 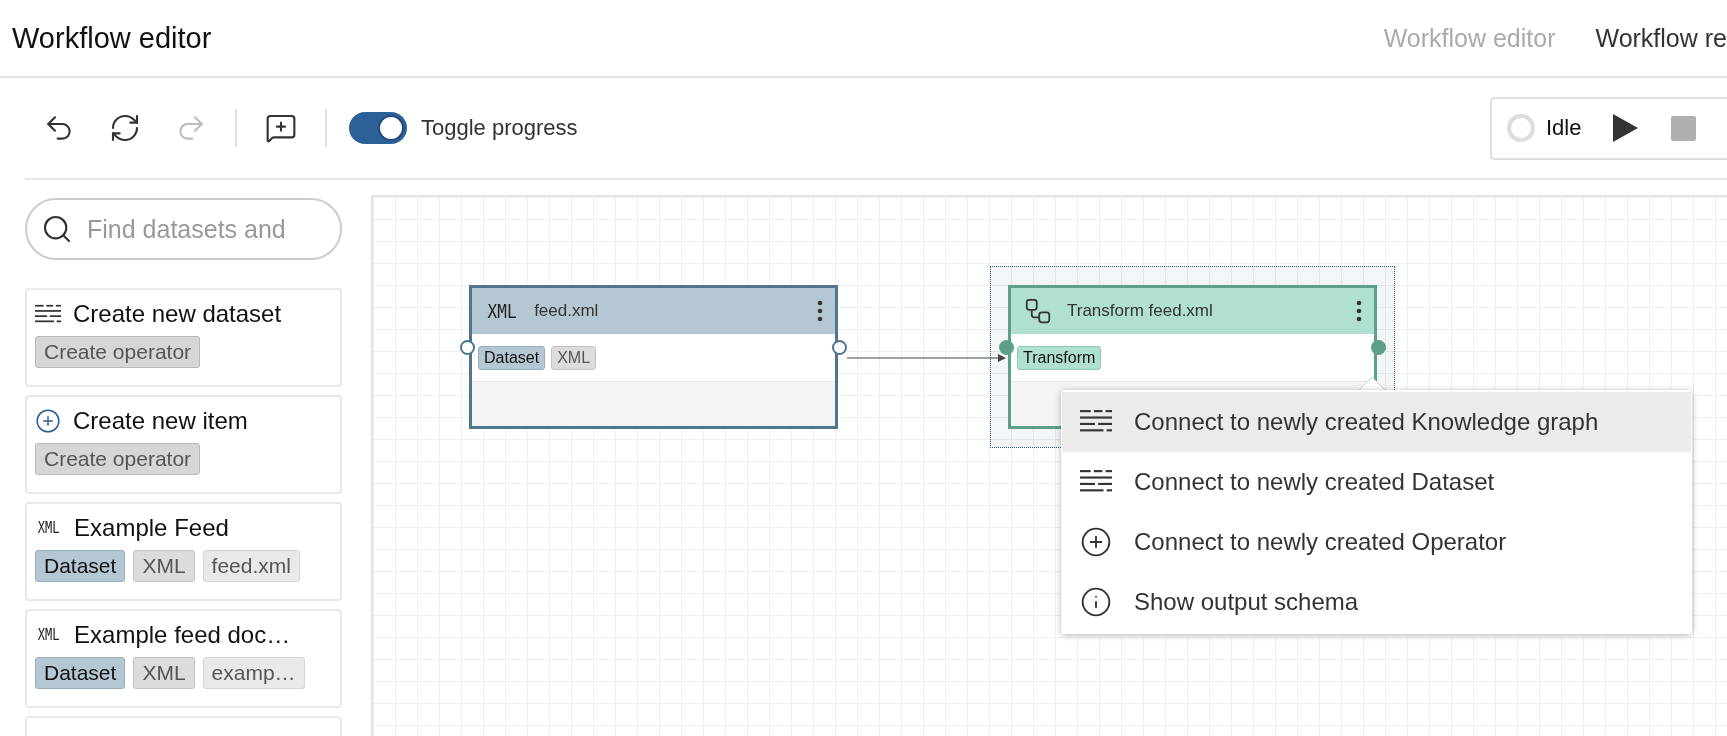 I want to click on menu-item: Connect to newly created Knowledge graph, so click(x=1376, y=422).